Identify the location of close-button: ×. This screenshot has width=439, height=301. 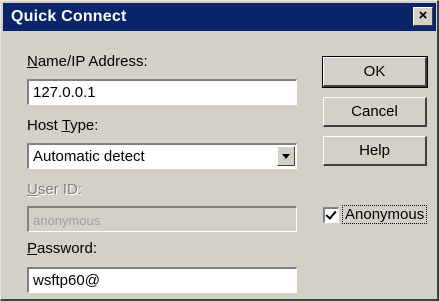
(423, 16).